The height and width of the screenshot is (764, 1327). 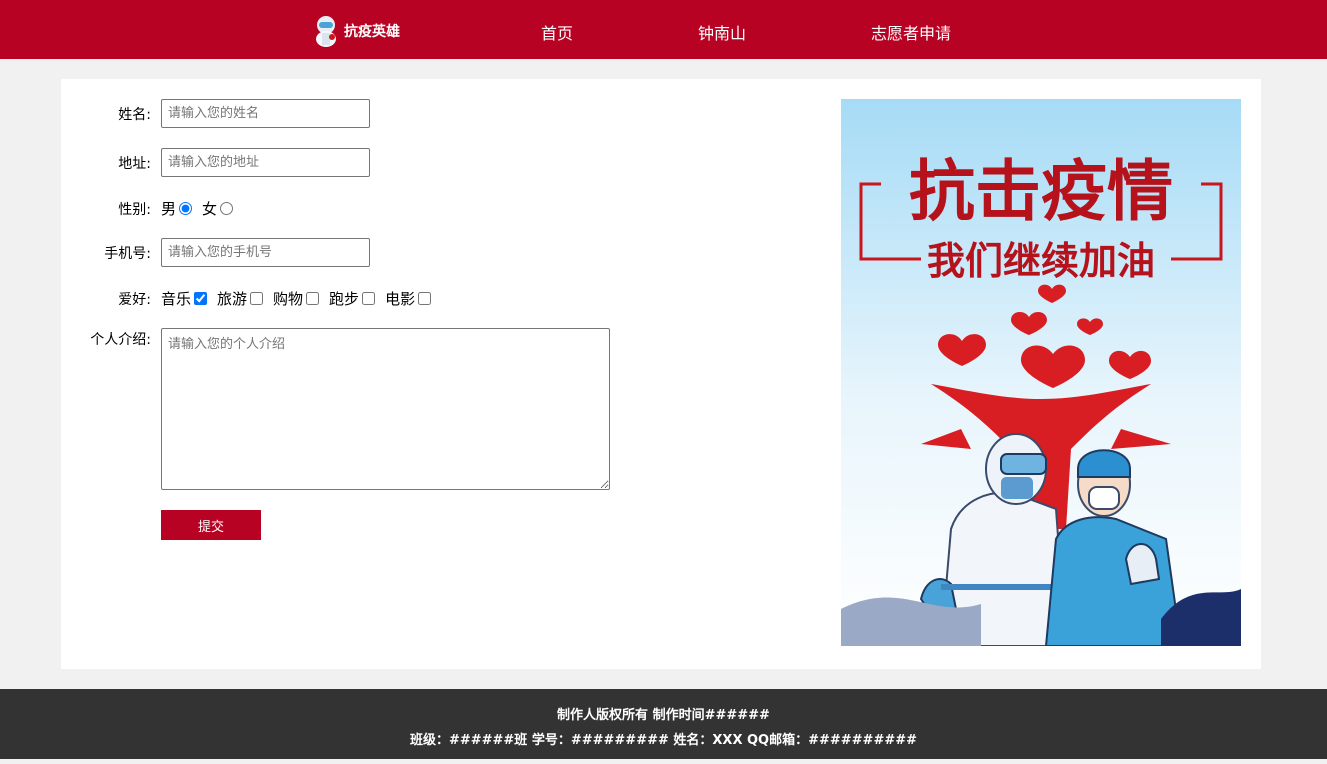 What do you see at coordinates (201, 298) in the screenshot?
I see `hobby-music-checkbox` at bounding box center [201, 298].